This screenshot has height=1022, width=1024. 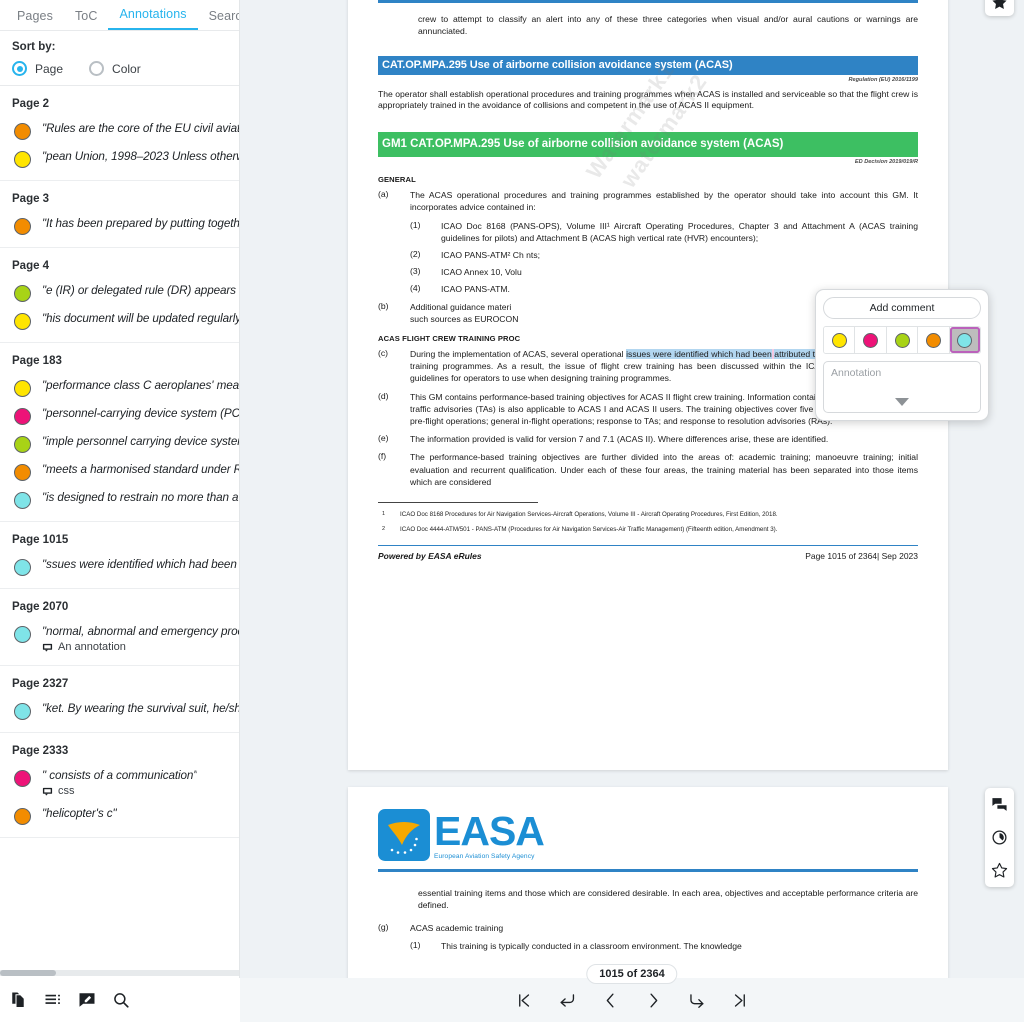 I want to click on floating-tools-panel, so click(x=999, y=837).